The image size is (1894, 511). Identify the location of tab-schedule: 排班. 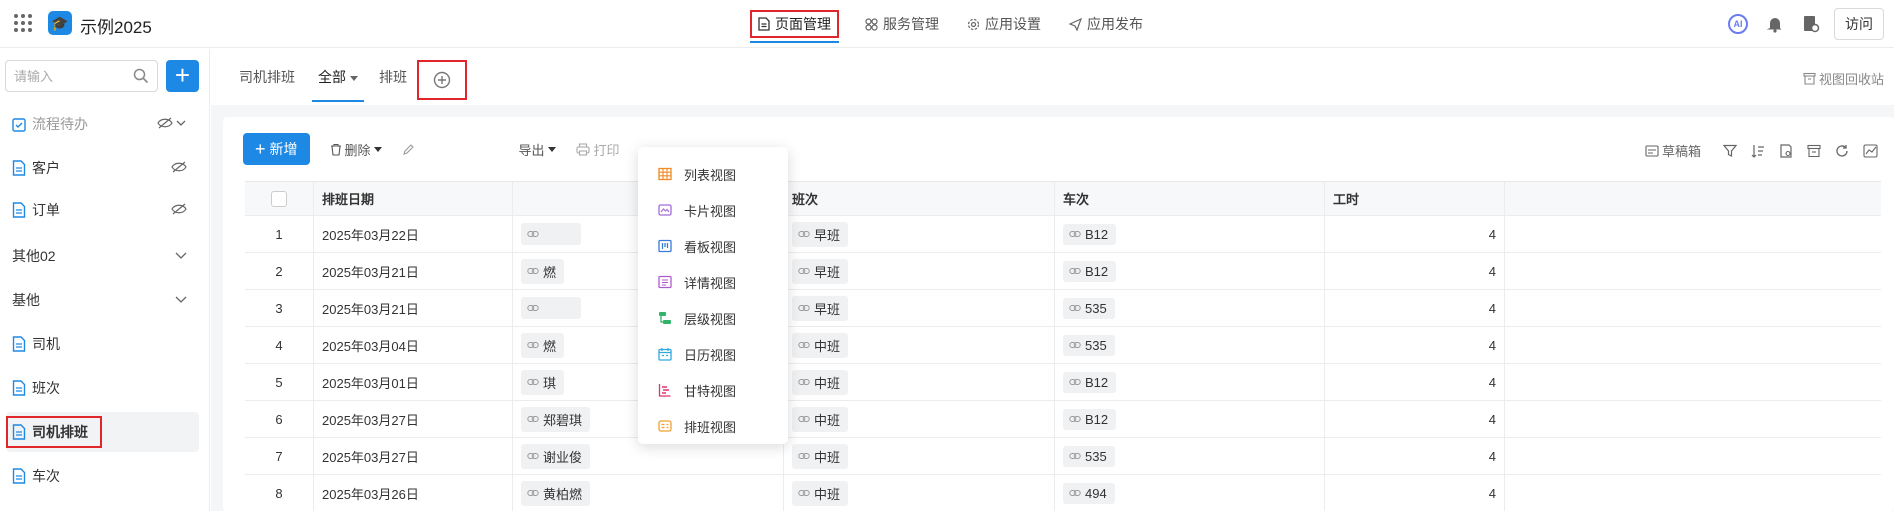
(393, 77).